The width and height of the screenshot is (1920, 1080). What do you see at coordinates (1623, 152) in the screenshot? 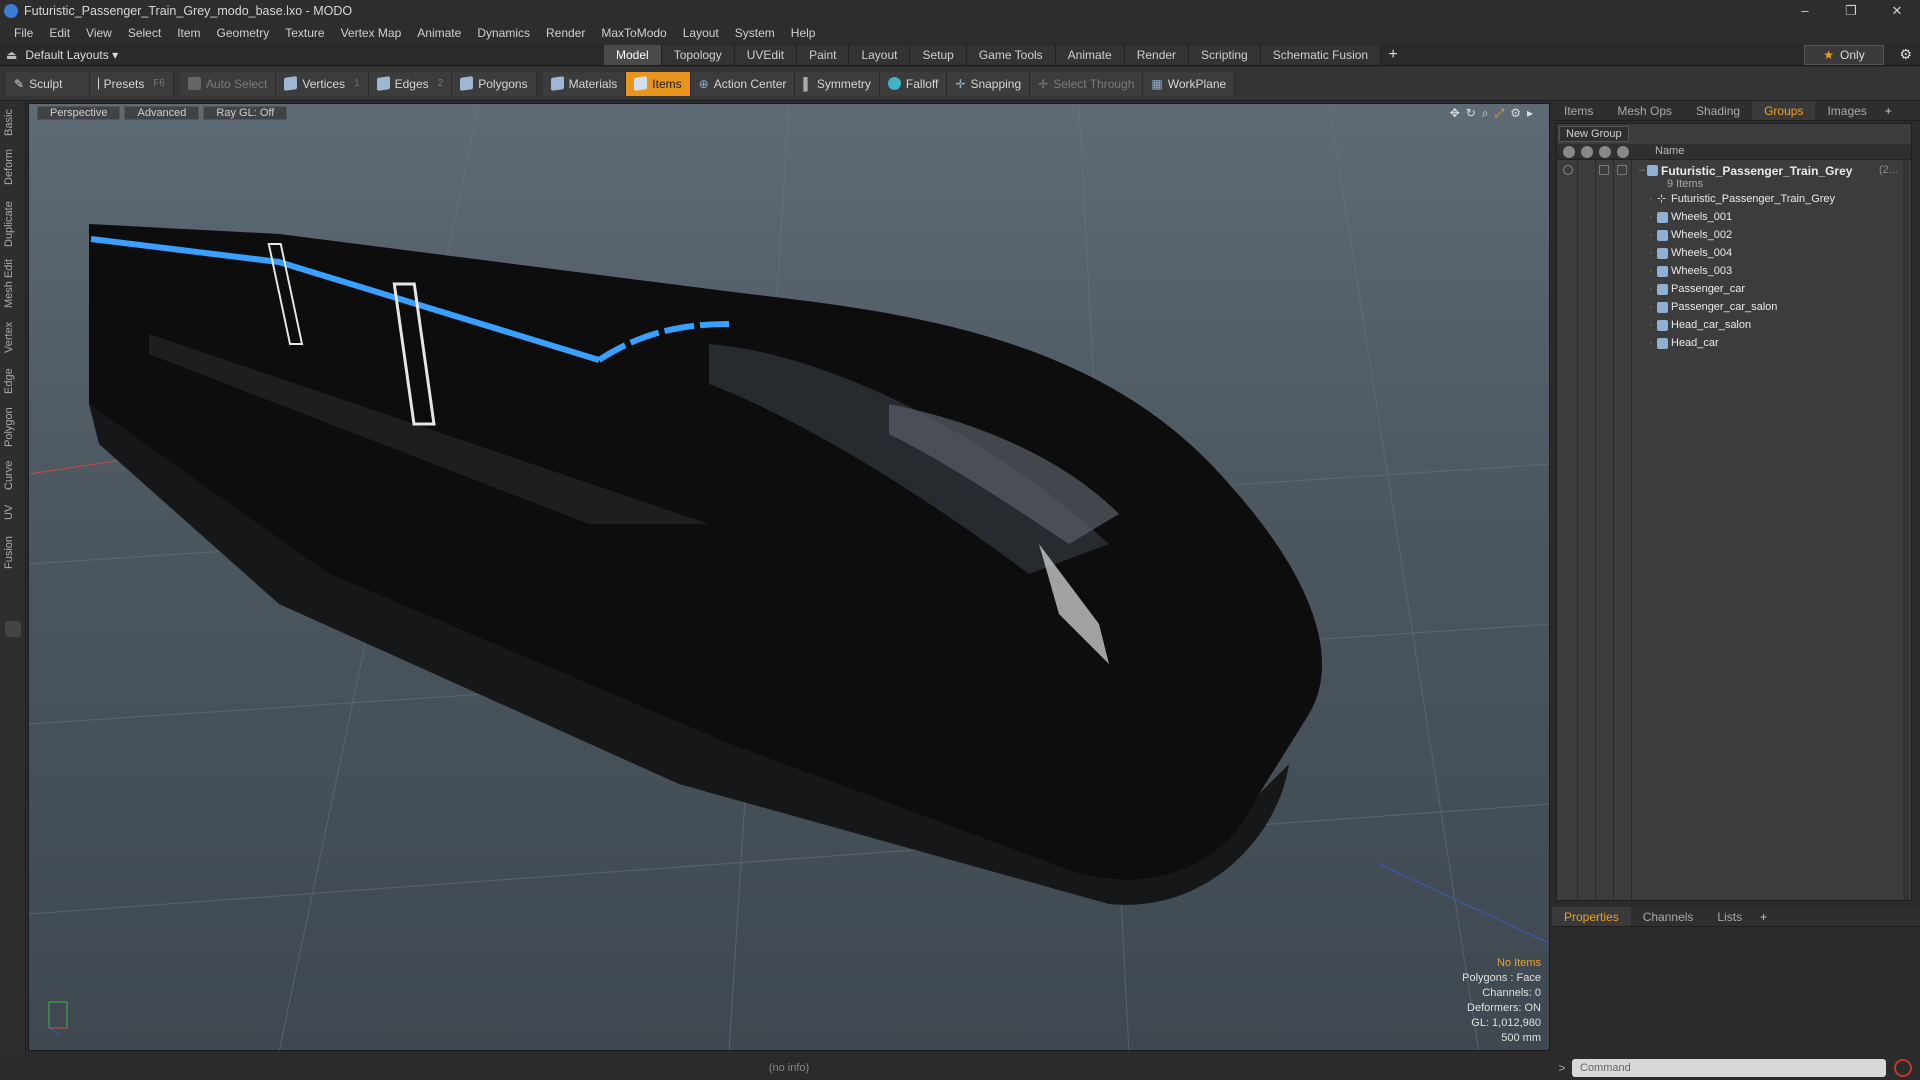
I see `select-column-icon` at bounding box center [1623, 152].